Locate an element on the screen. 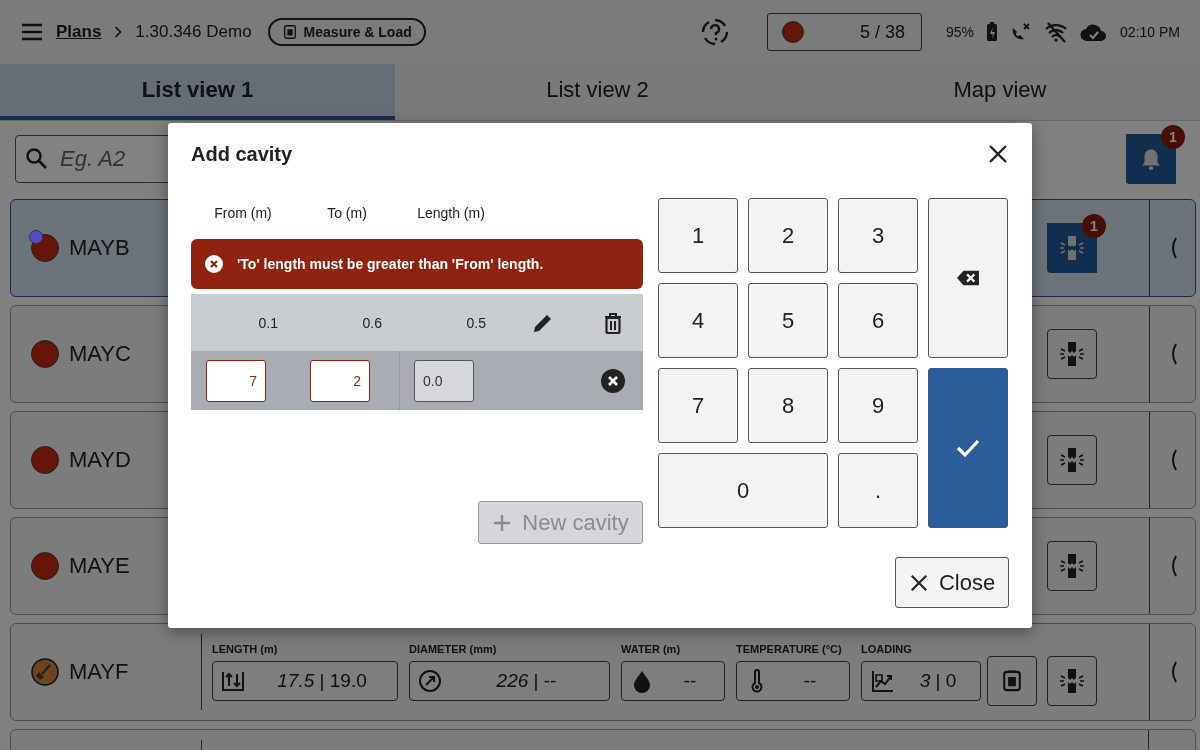  progress-count: 5 / 38 is located at coordinates (883, 32).